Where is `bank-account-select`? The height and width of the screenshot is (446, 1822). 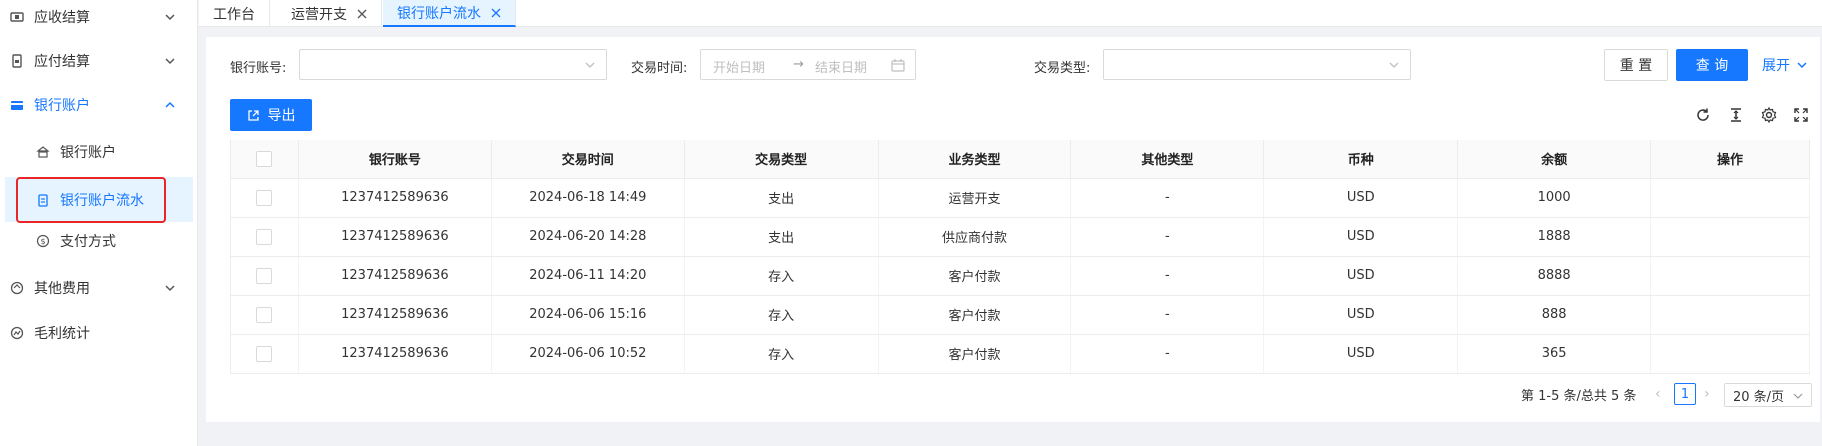
bank-account-select is located at coordinates (453, 64).